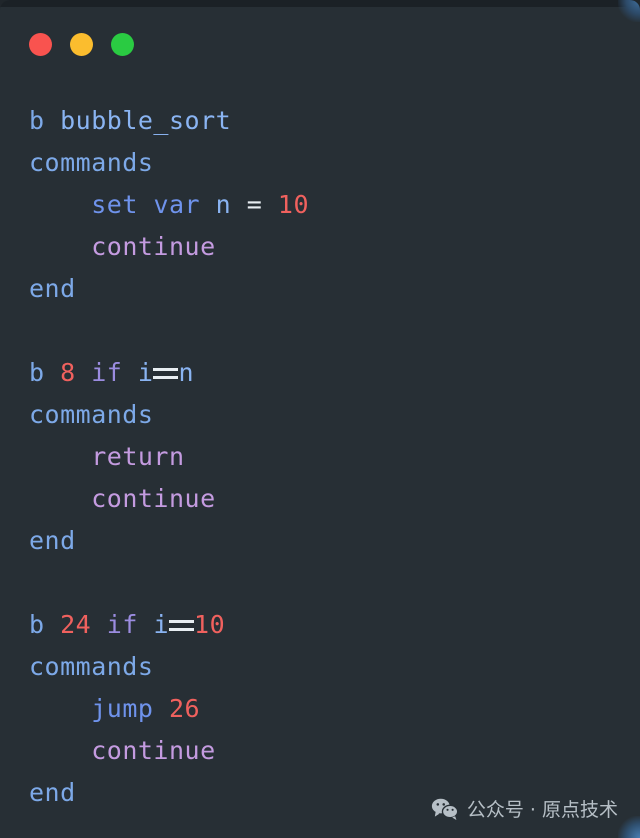 This screenshot has width=640, height=838. What do you see at coordinates (76, 624) in the screenshot?
I see `code-token: 24` at bounding box center [76, 624].